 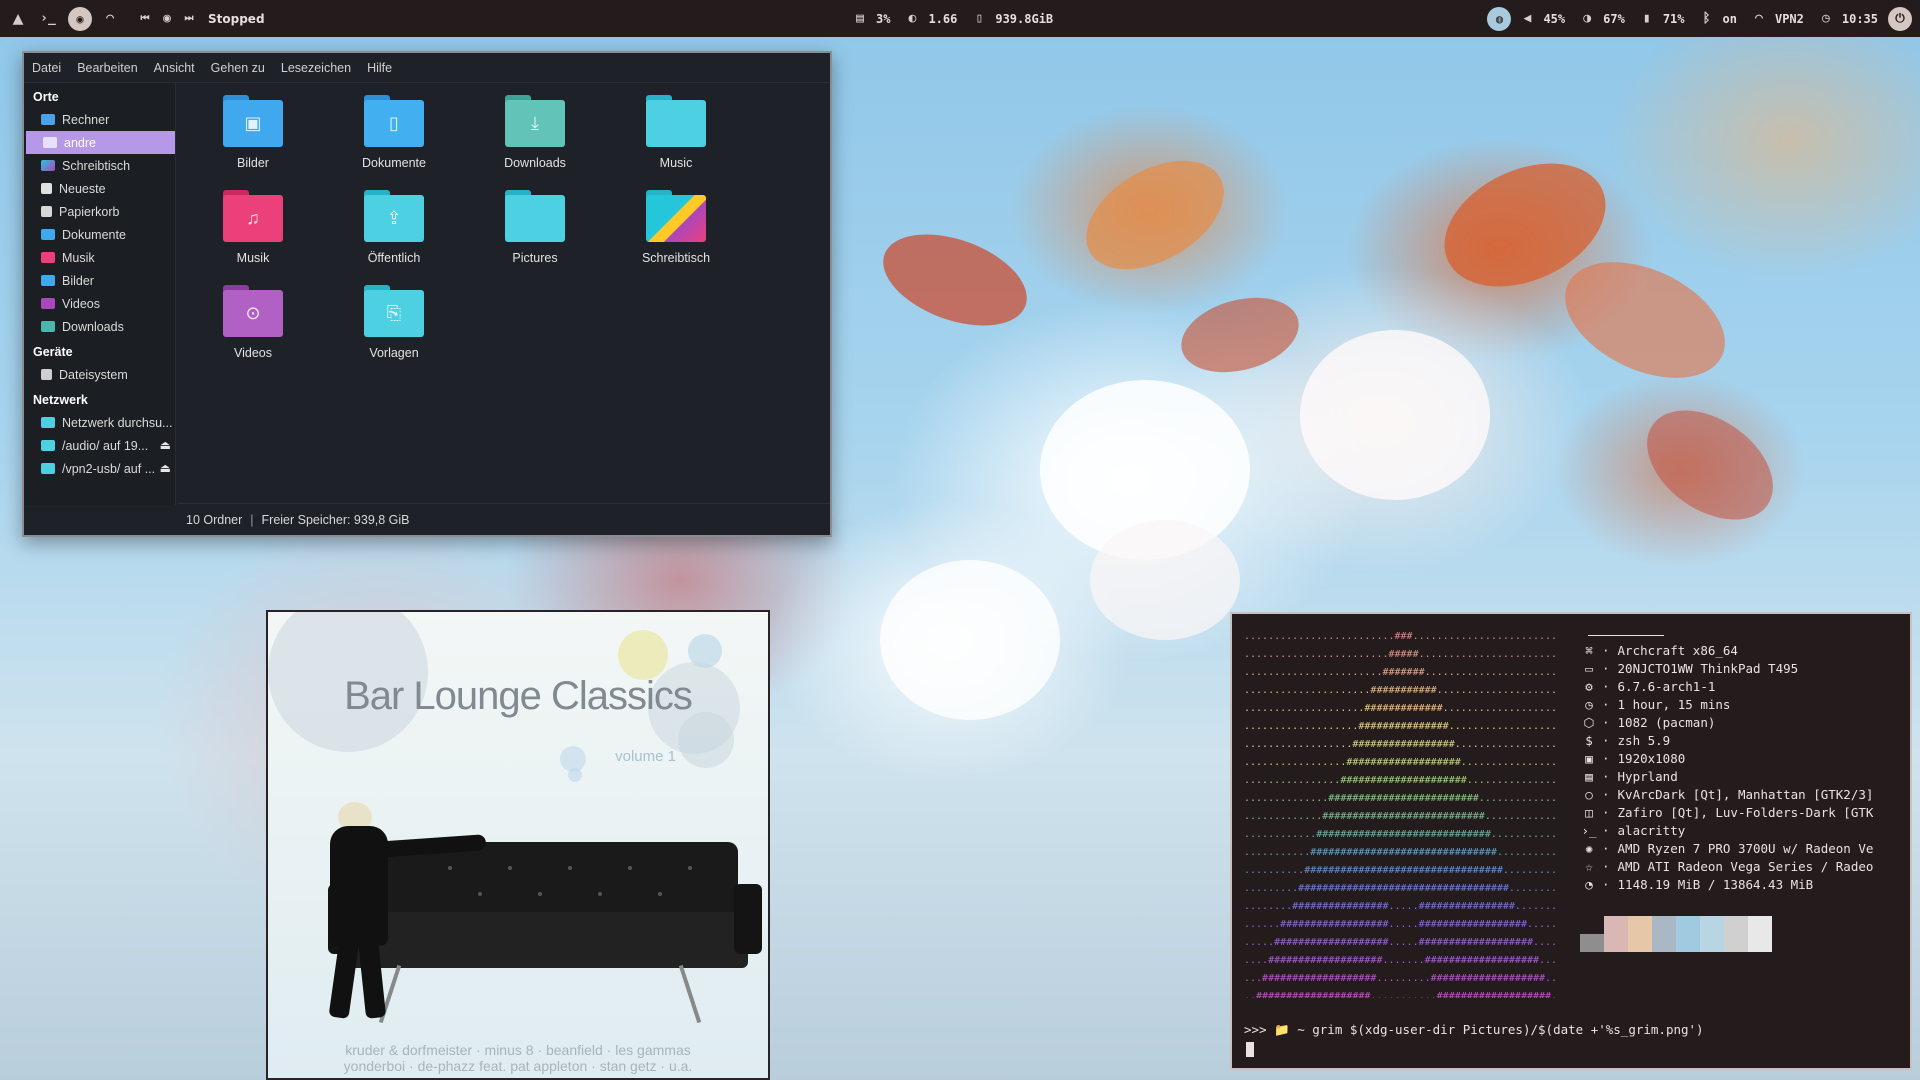 What do you see at coordinates (80, 142) in the screenshot?
I see `sidebar-item-label: andre` at bounding box center [80, 142].